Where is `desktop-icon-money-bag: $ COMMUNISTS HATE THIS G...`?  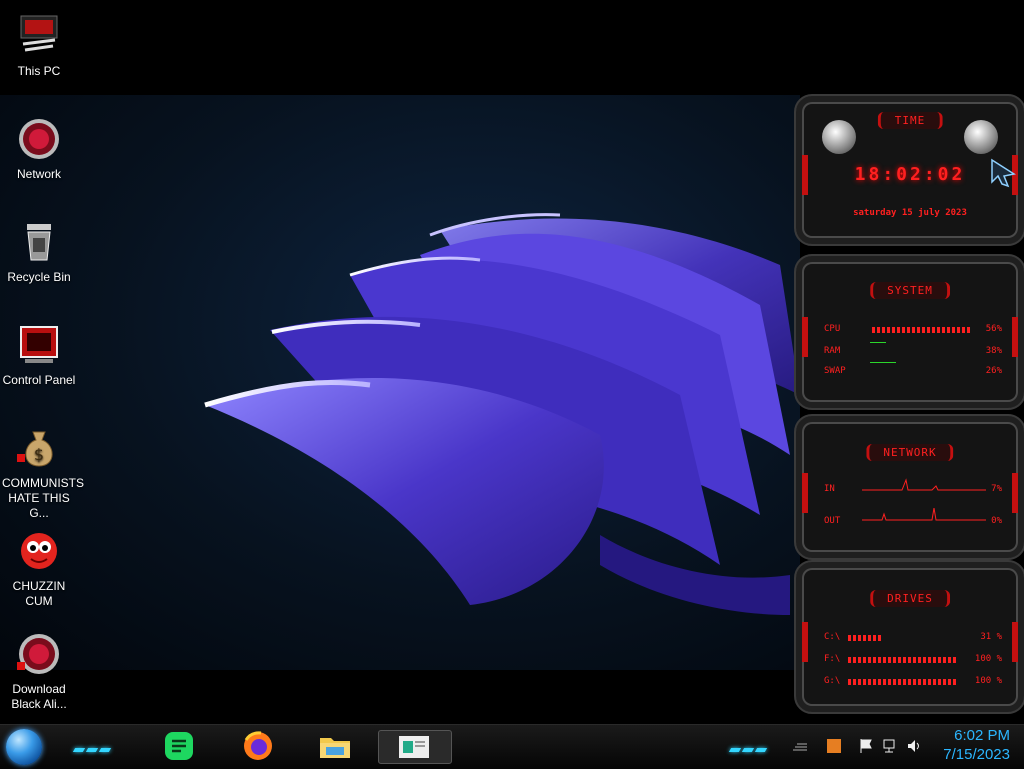
desktop-icon-money-bag: $ COMMUNISTS HATE THIS G... is located at coordinates (42, 472).